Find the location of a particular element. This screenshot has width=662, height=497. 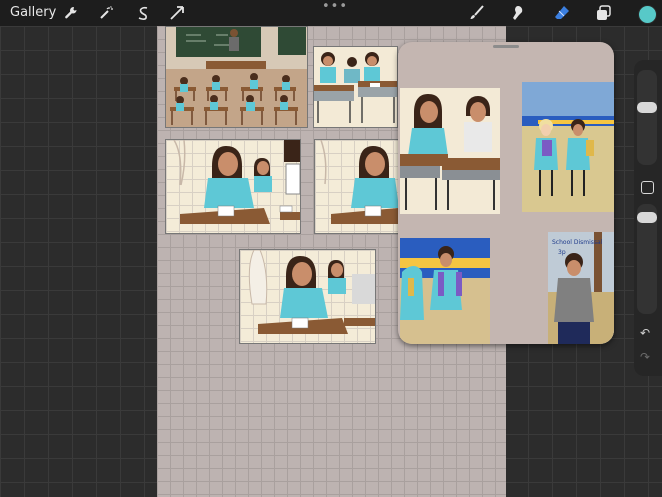

more-options-button: ••• is located at coordinates (335, 7).